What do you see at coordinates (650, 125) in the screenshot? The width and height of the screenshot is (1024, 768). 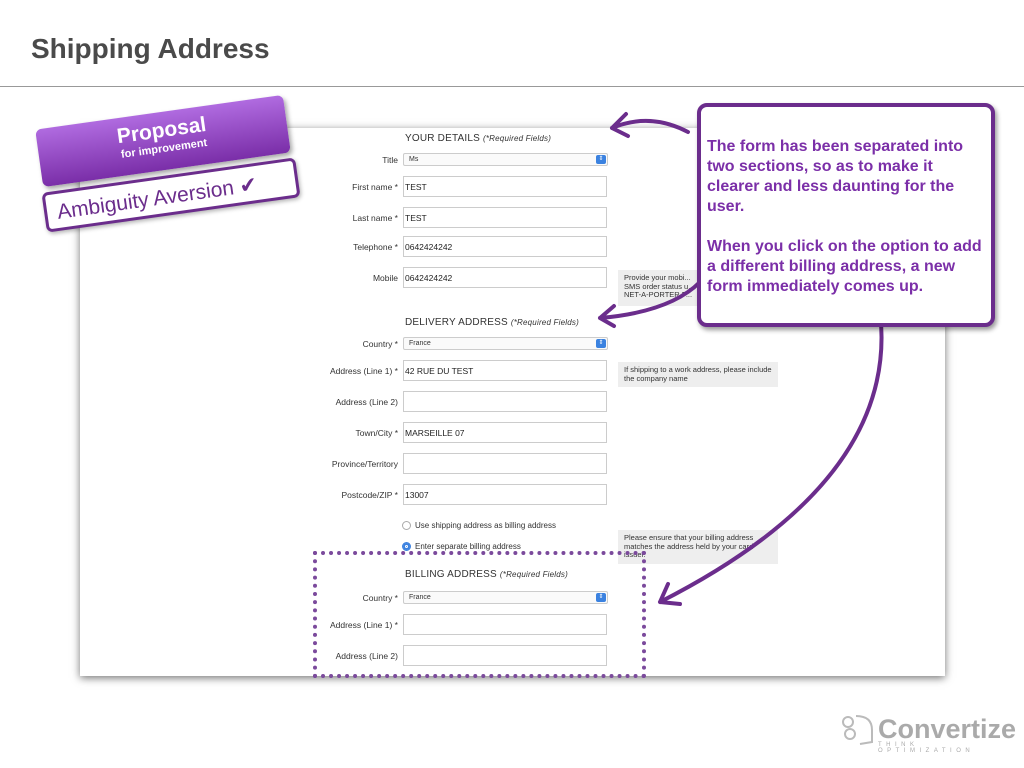 I see `arrow-to-details` at bounding box center [650, 125].